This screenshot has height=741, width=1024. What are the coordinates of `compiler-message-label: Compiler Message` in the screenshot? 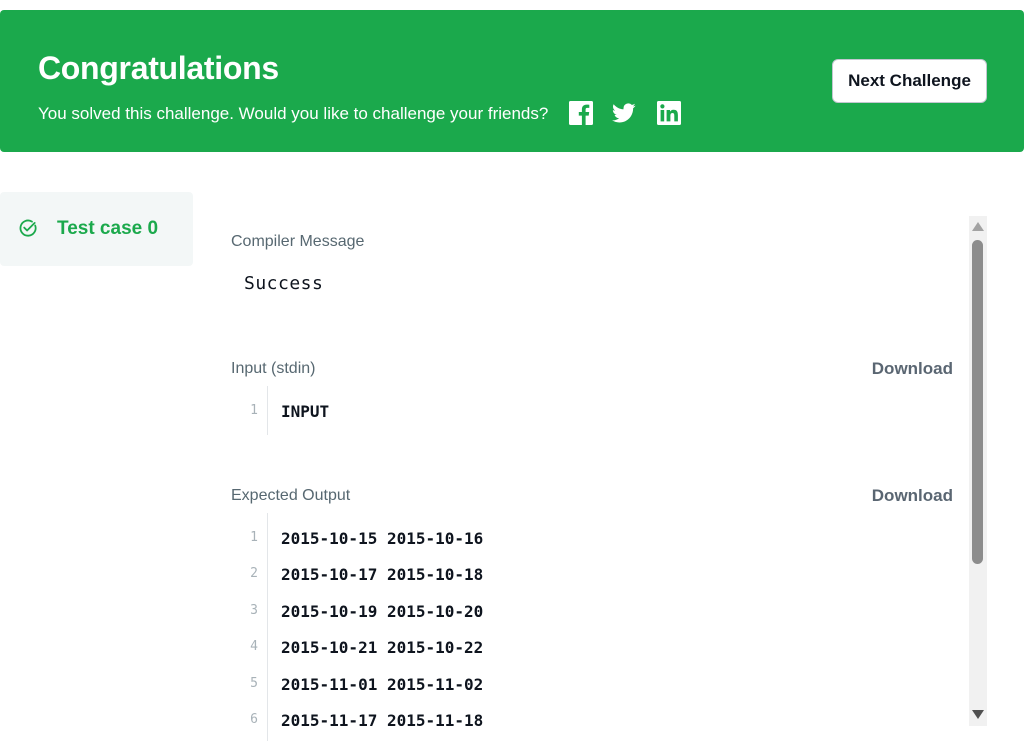 It's located at (298, 241).